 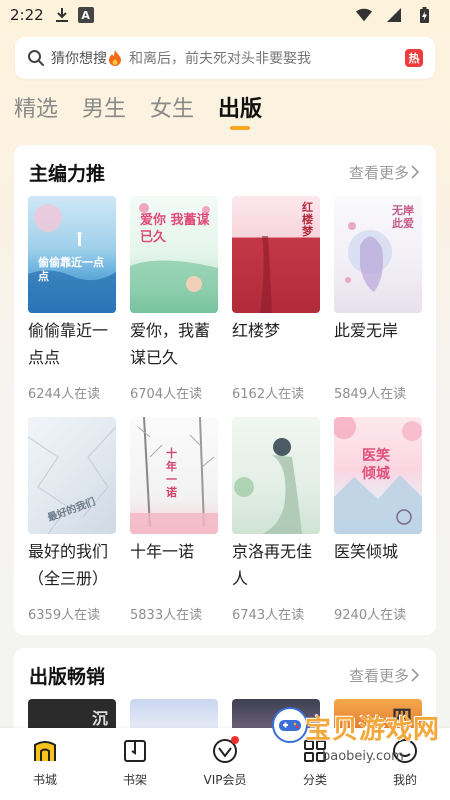 I want to click on book-cover: 红楼梦, so click(x=276, y=254).